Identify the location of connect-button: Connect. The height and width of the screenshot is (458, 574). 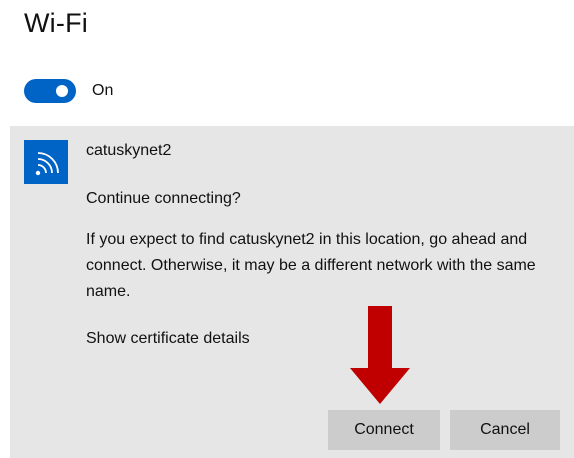
(384, 430).